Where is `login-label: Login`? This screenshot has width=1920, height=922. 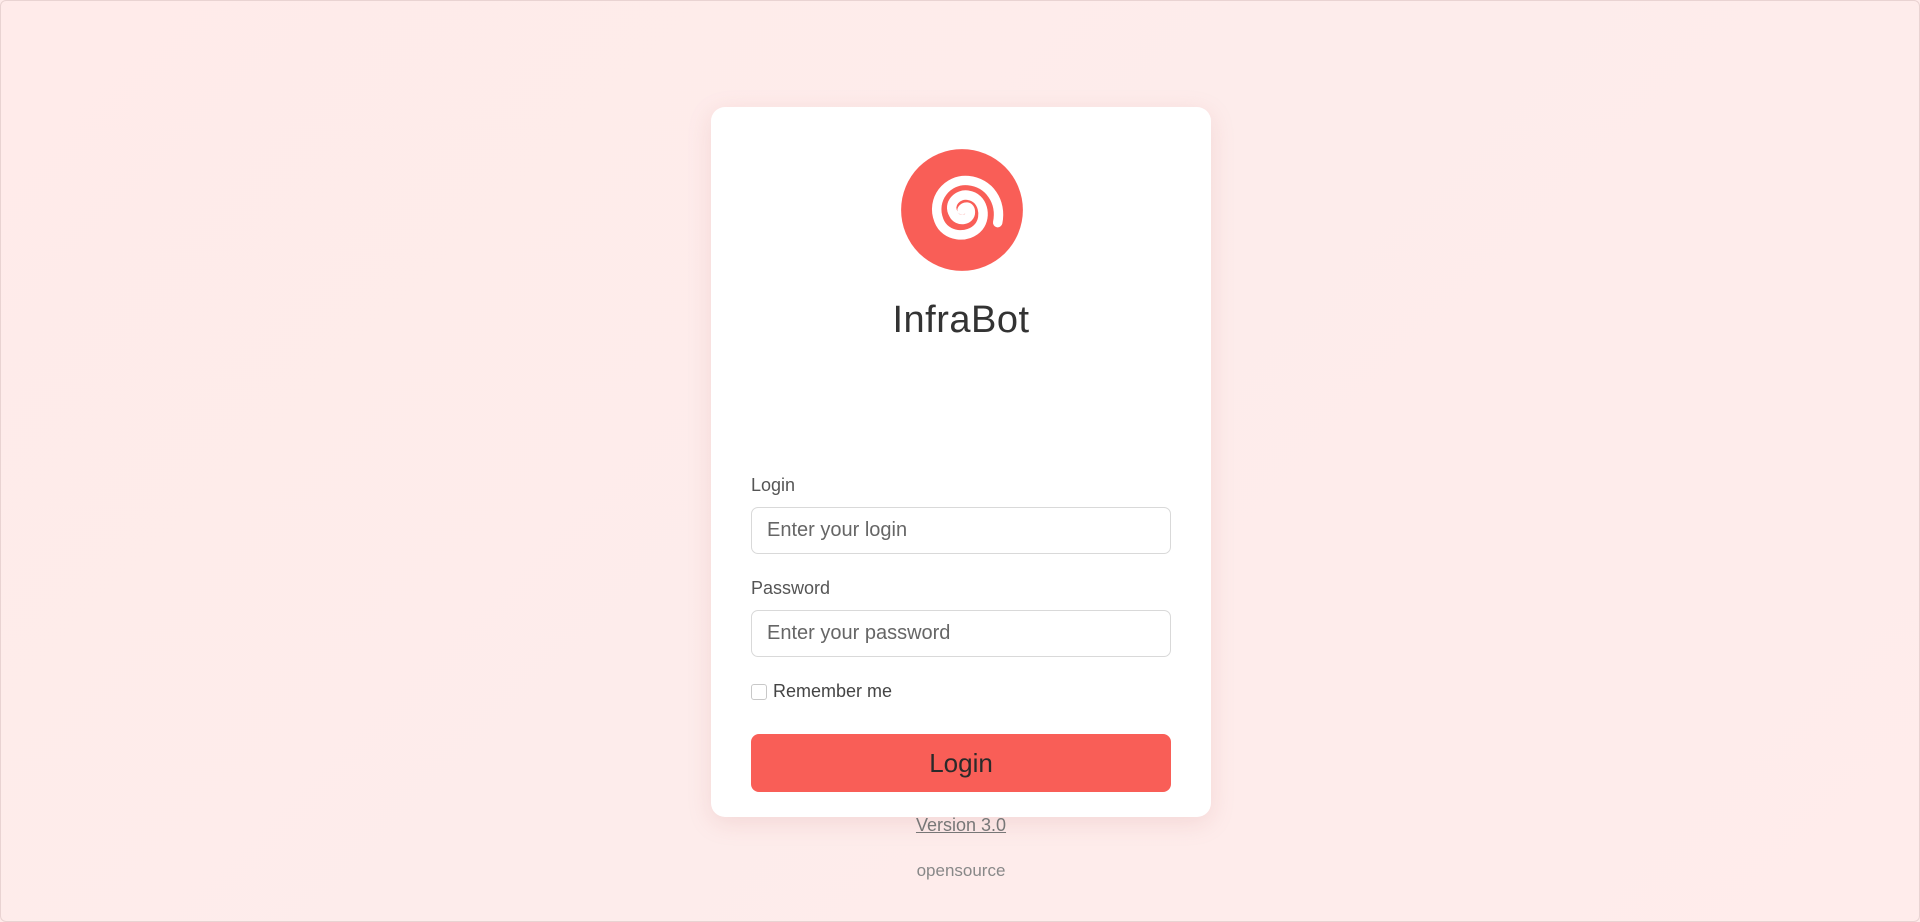
login-label: Login is located at coordinates (773, 485).